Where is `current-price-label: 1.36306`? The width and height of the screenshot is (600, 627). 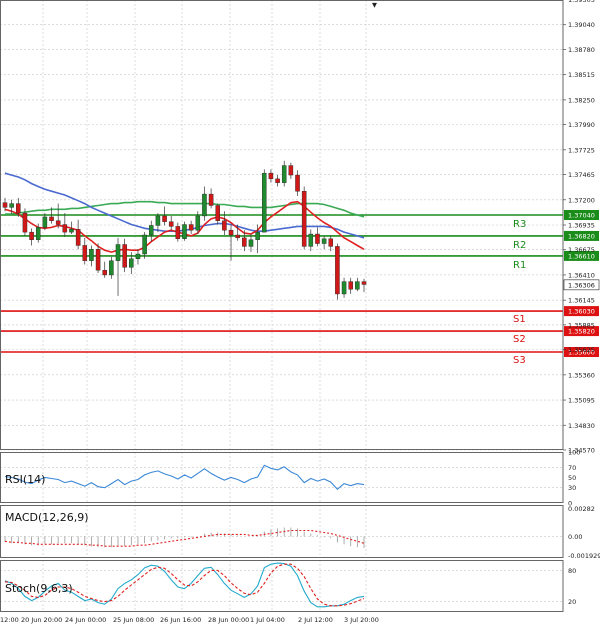
current-price-label: 1.36306 is located at coordinates (581, 285).